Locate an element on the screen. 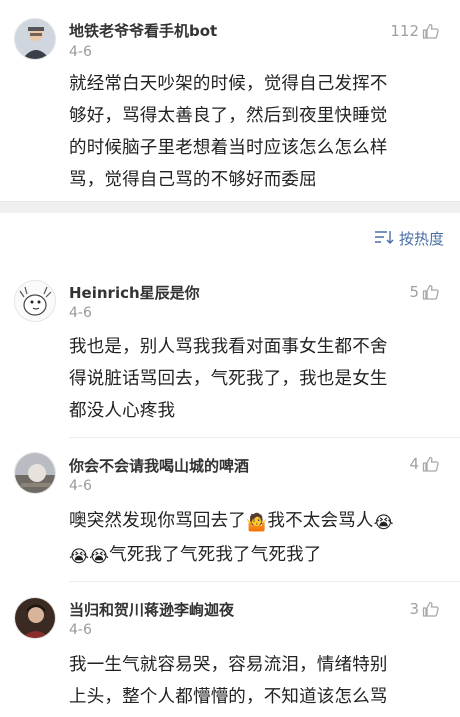 This screenshot has width=460, height=717. comment-line: 我一生气就容易哭，容易流泪，情绪特别 is located at coordinates (228, 665).